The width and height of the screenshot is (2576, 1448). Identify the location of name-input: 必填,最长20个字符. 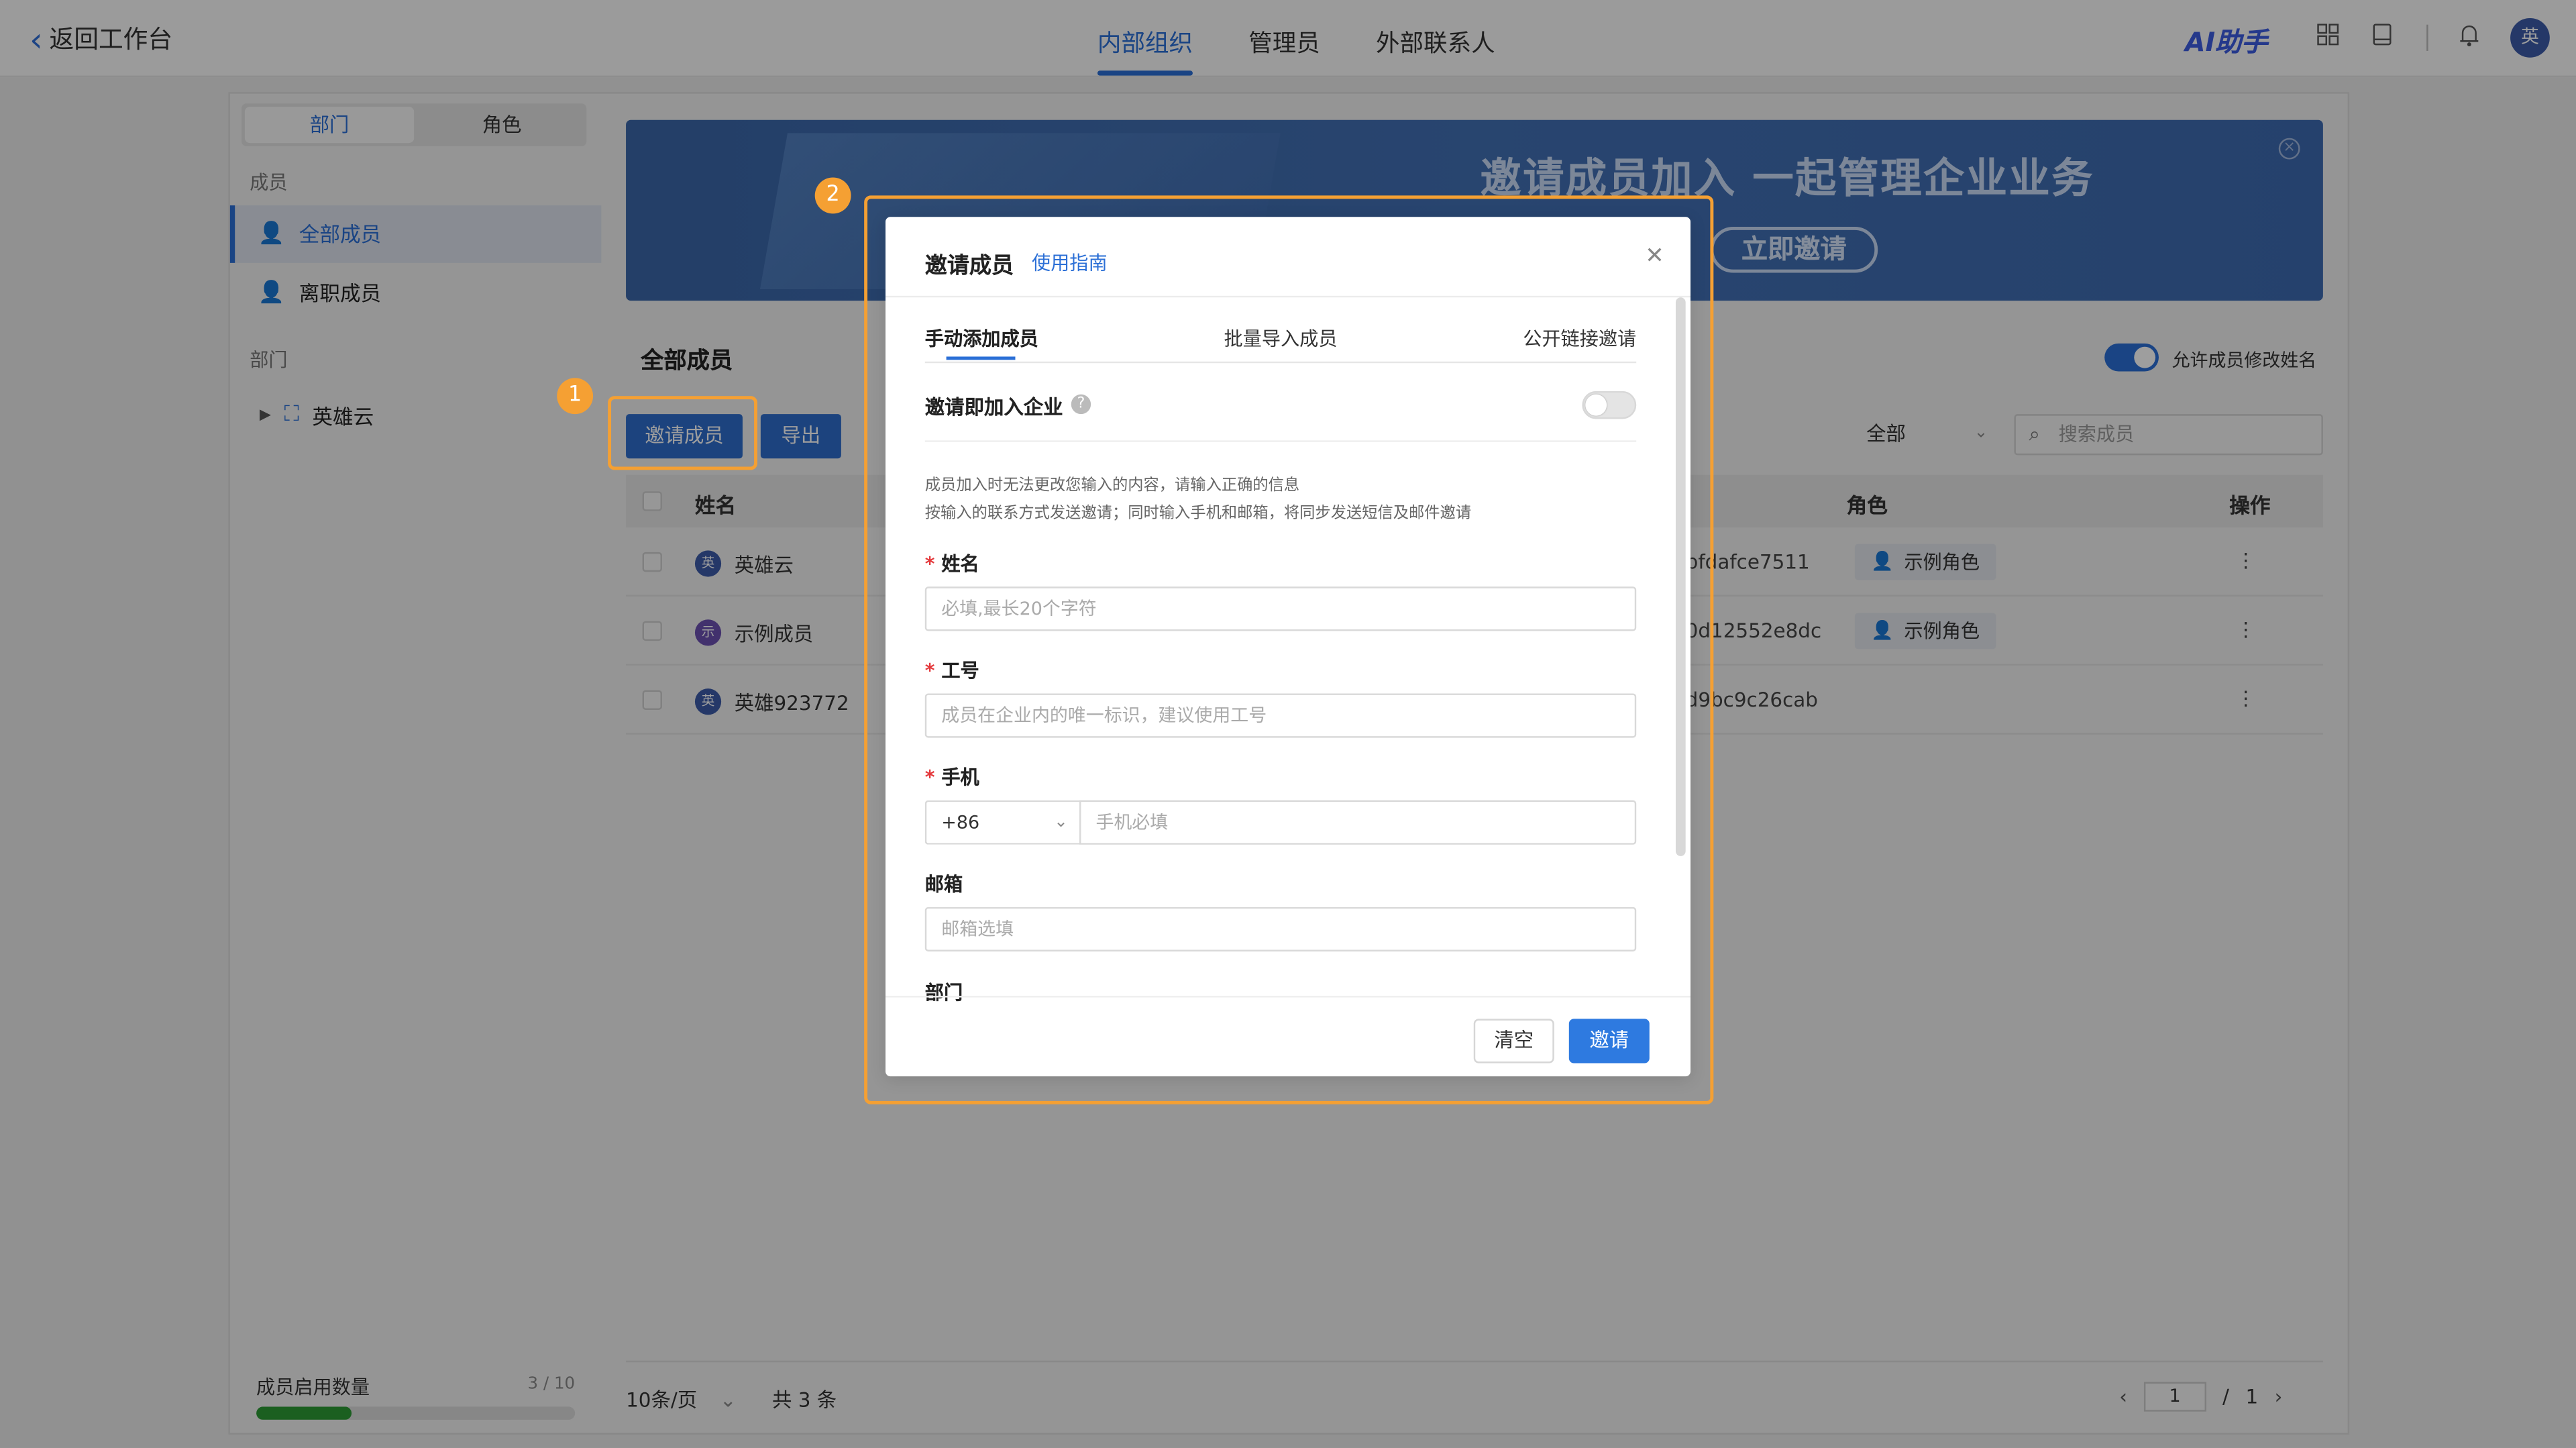
(1280, 608).